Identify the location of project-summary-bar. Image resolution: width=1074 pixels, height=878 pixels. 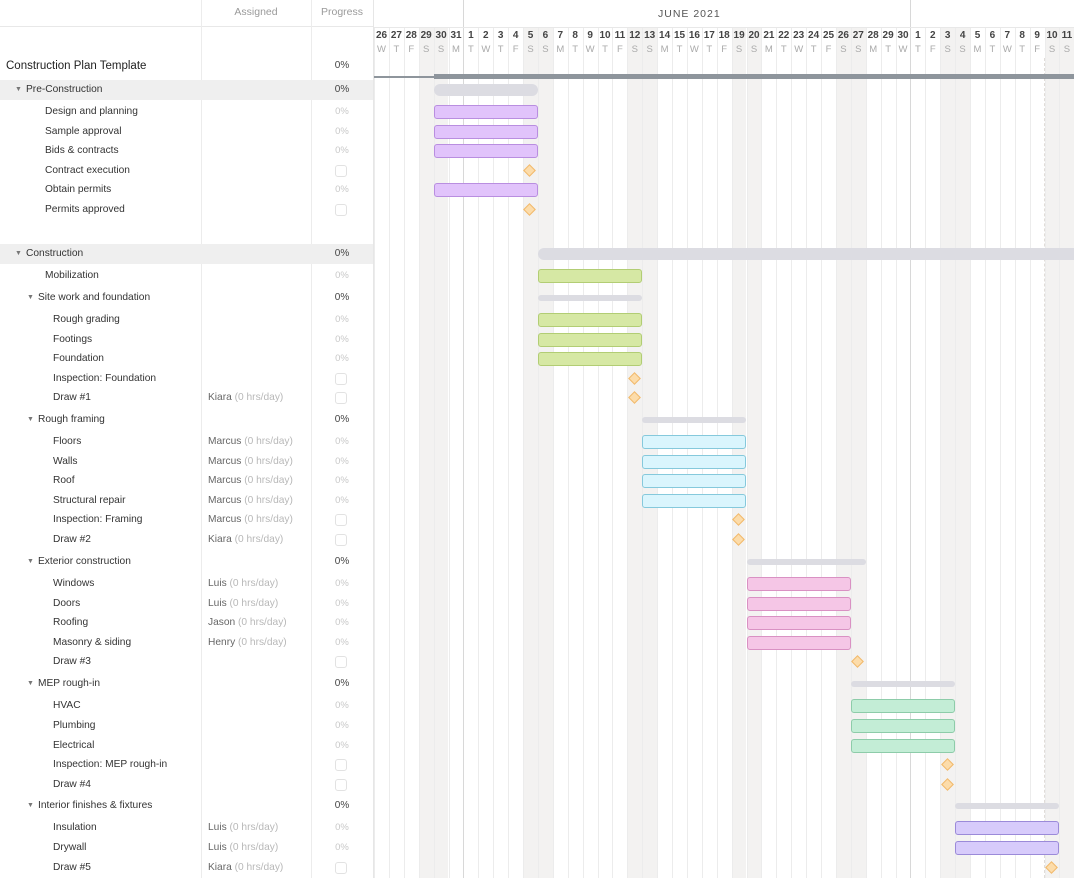
(753, 76).